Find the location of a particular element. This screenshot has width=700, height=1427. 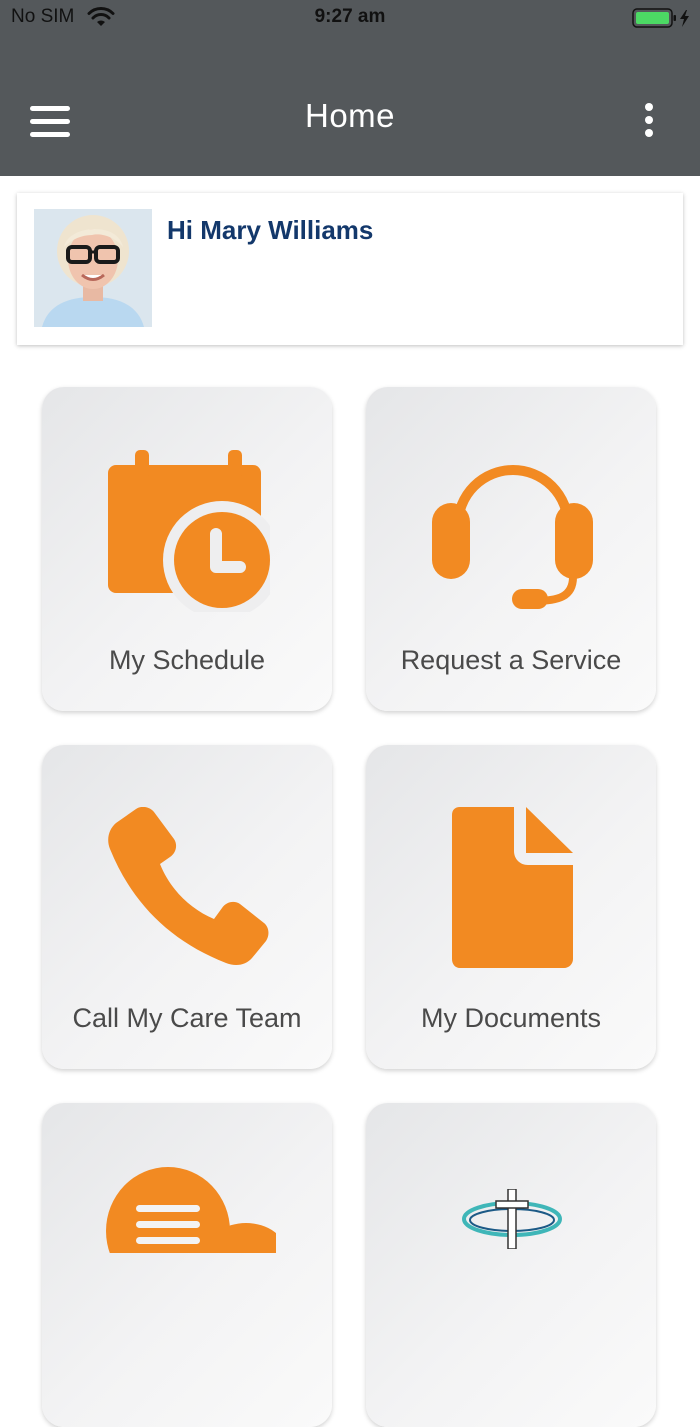

avatar is located at coordinates (93, 268).